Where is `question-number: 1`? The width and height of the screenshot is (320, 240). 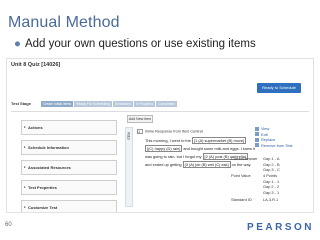
question-number: 1 is located at coordinates (140, 131).